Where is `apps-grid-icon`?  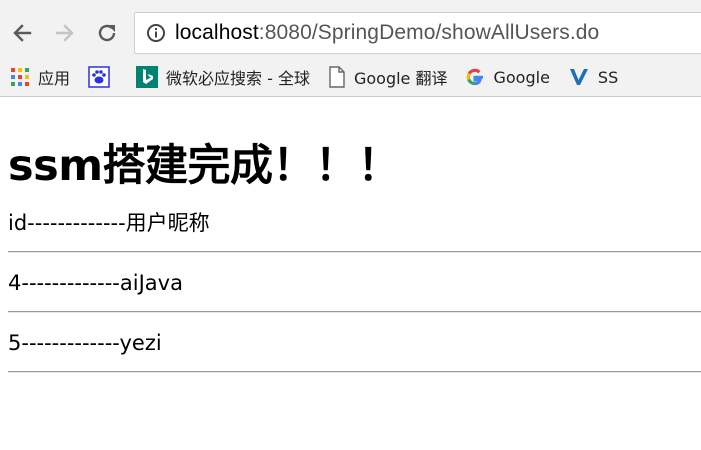 apps-grid-icon is located at coordinates (20, 77).